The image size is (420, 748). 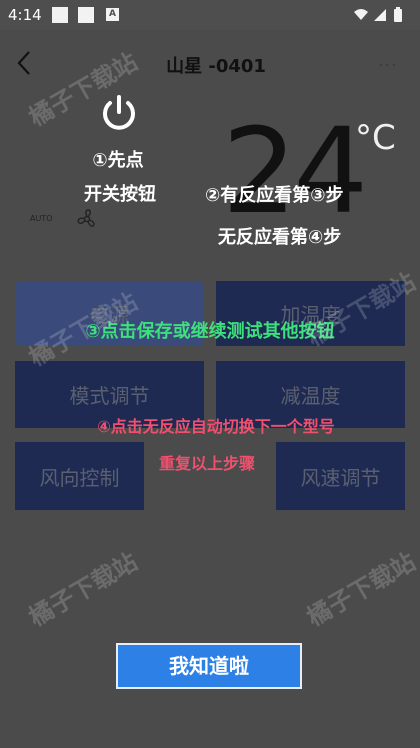 I want to click on guide-step1: ①先点, so click(x=118, y=160).